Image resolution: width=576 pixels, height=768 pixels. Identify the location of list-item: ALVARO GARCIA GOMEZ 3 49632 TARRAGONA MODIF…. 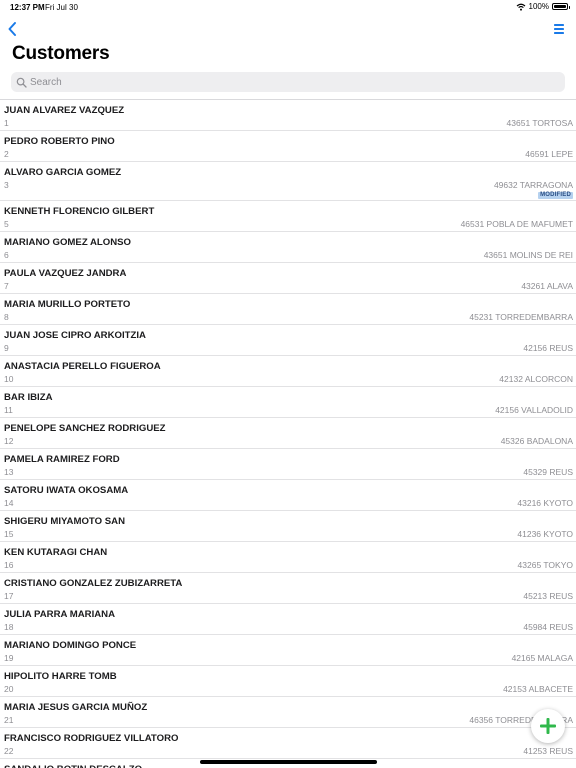
(288, 181).